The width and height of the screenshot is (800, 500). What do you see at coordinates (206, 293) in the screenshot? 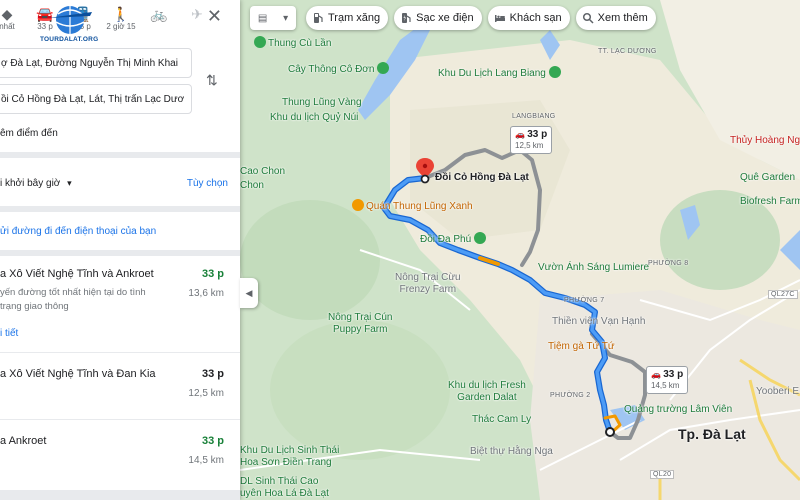
I see `route-distance: 13,6 km` at bounding box center [206, 293].